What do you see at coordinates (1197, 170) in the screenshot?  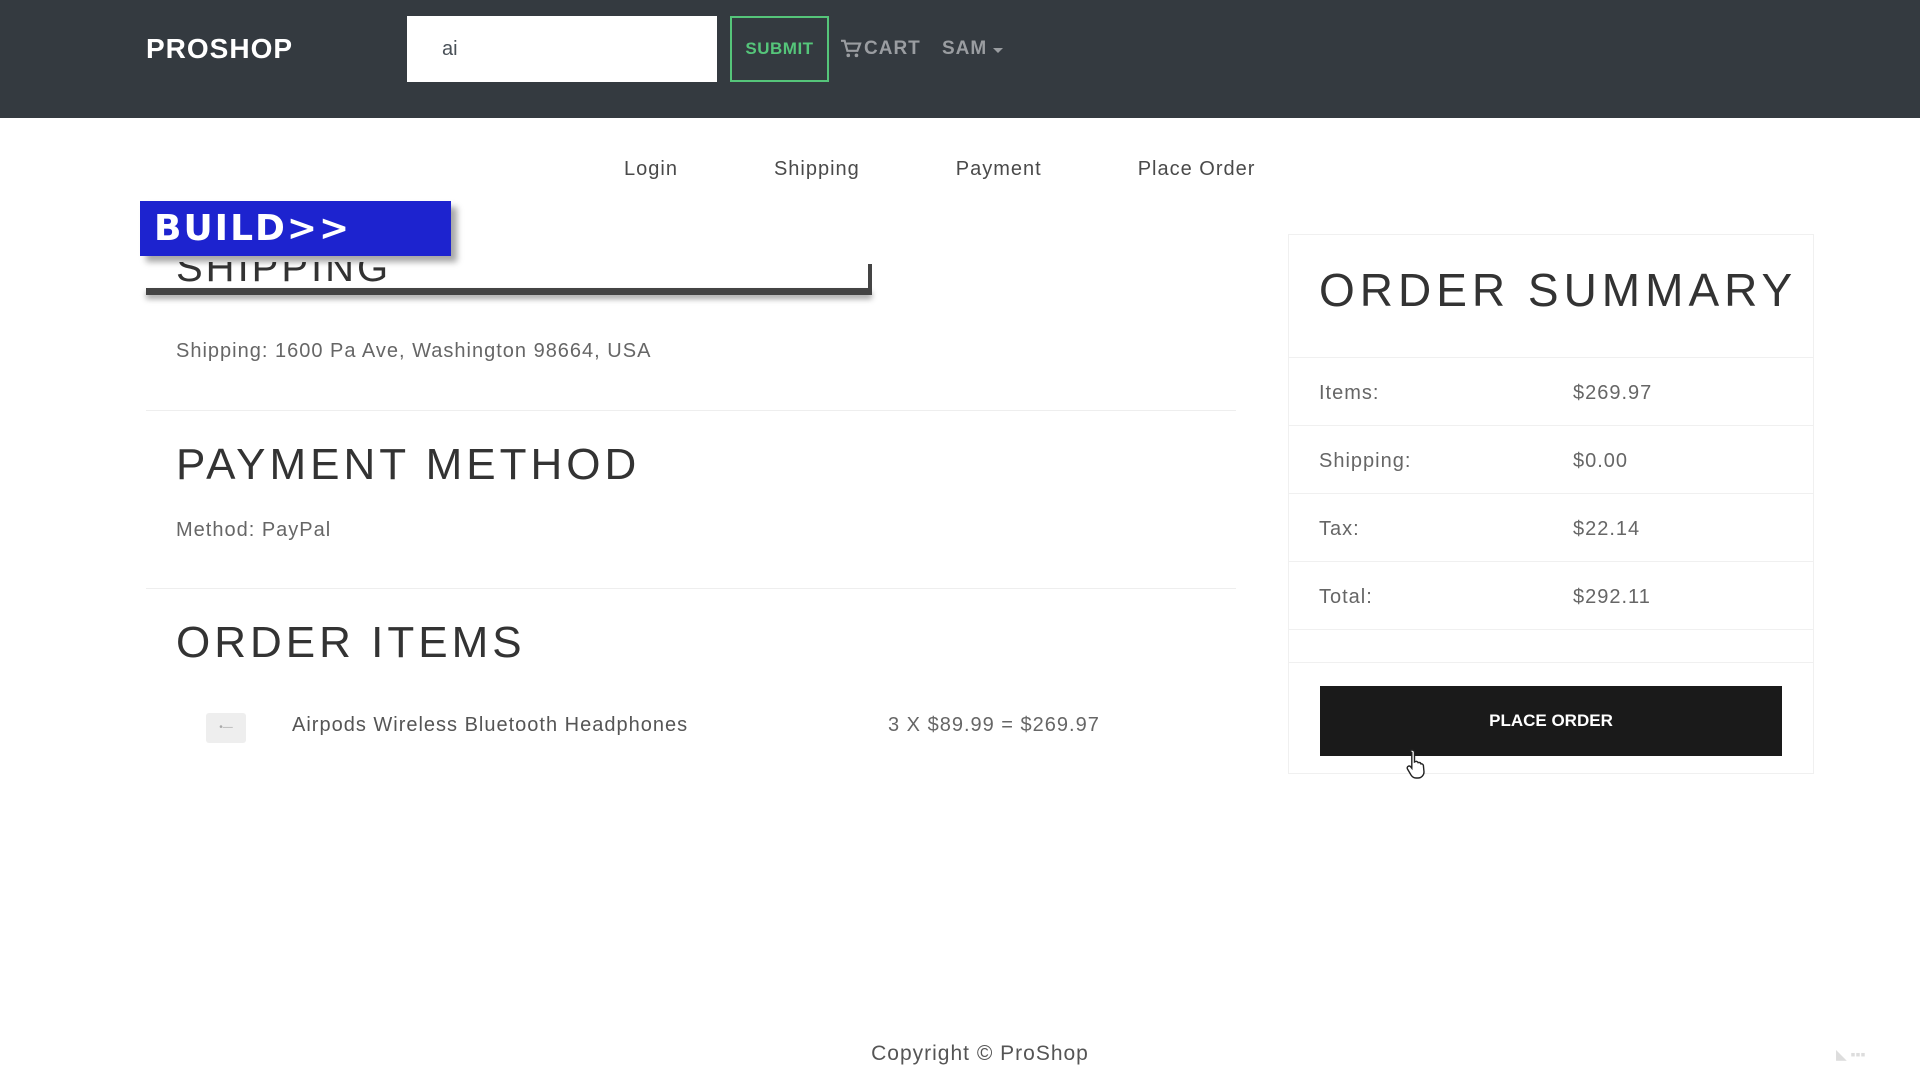 I see `step-place-order: Place Order` at bounding box center [1197, 170].